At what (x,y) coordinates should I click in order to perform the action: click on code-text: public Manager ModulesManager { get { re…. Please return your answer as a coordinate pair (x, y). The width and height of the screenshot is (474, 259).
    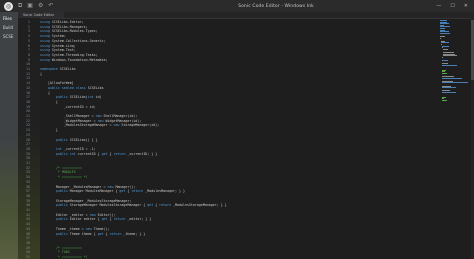
    Looking at the image, I should click on (120, 191).